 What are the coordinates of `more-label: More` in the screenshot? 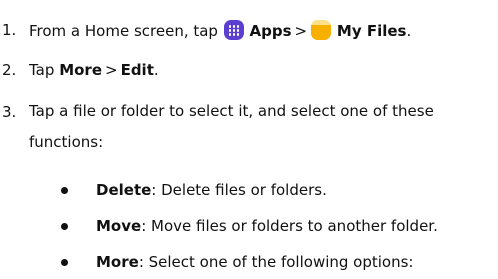 It's located at (80, 70).